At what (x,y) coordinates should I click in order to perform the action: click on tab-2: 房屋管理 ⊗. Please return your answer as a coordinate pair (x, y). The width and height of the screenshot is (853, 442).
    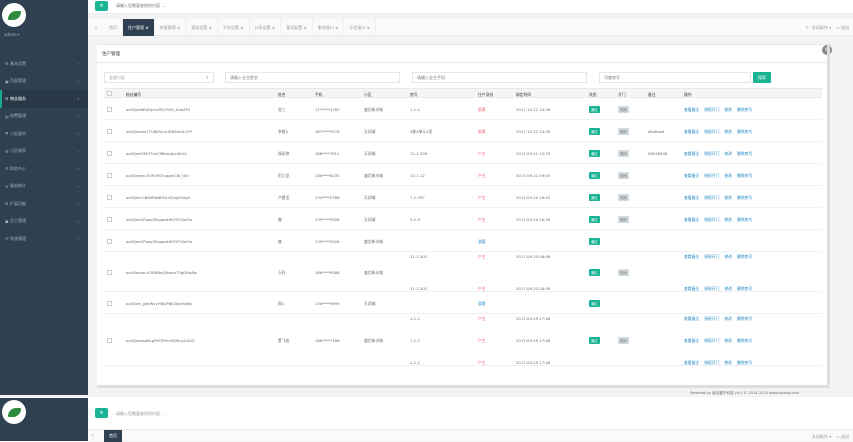
    Looking at the image, I should click on (171, 27).